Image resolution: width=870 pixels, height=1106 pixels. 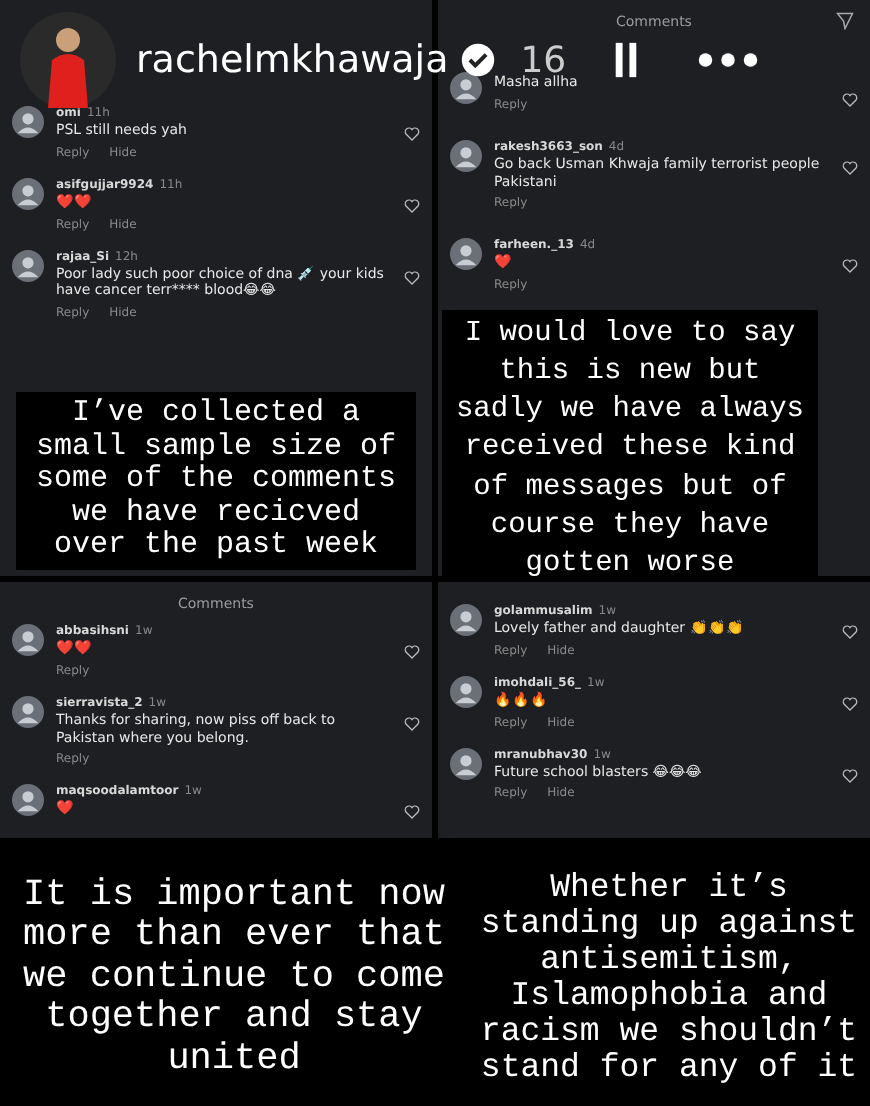 What do you see at coordinates (626, 60) in the screenshot?
I see `pause-icon` at bounding box center [626, 60].